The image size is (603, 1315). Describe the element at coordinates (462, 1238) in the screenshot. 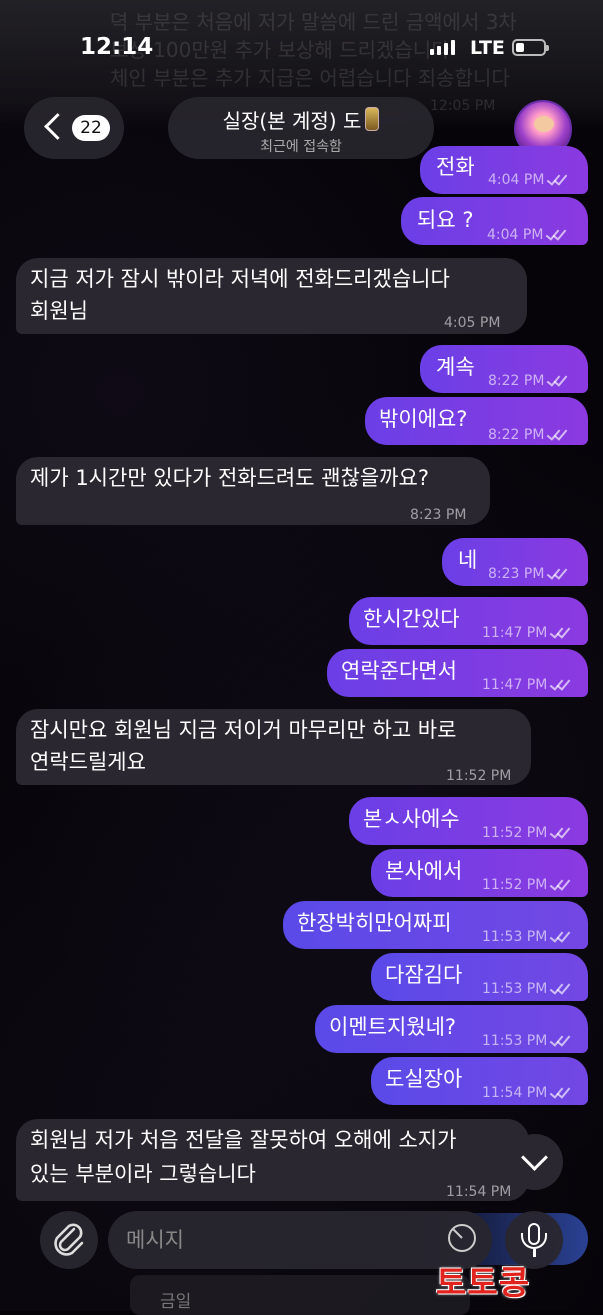

I see `sticker-icon` at that location.